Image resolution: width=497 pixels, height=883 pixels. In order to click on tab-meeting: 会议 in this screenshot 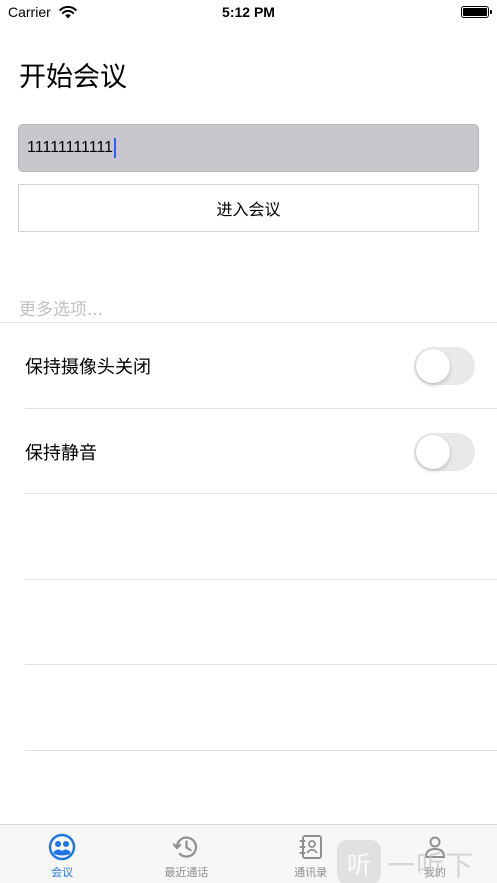, I will do `click(62, 854)`.